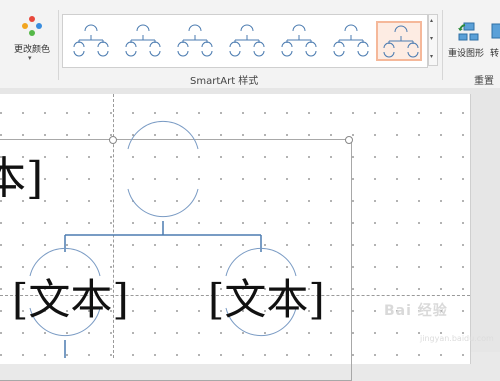  Describe the element at coordinates (70, 296) in the screenshot. I see `left-node-text: [文本]` at that location.